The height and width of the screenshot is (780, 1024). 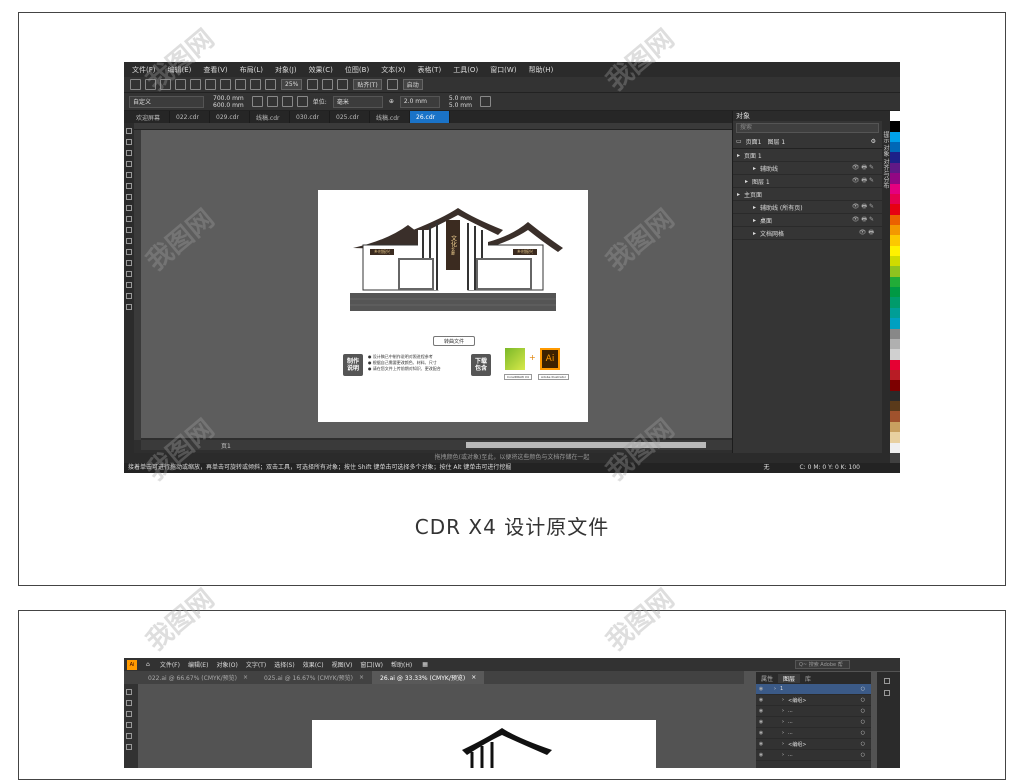 I want to click on curvature-tool-icon, so click(x=129, y=725).